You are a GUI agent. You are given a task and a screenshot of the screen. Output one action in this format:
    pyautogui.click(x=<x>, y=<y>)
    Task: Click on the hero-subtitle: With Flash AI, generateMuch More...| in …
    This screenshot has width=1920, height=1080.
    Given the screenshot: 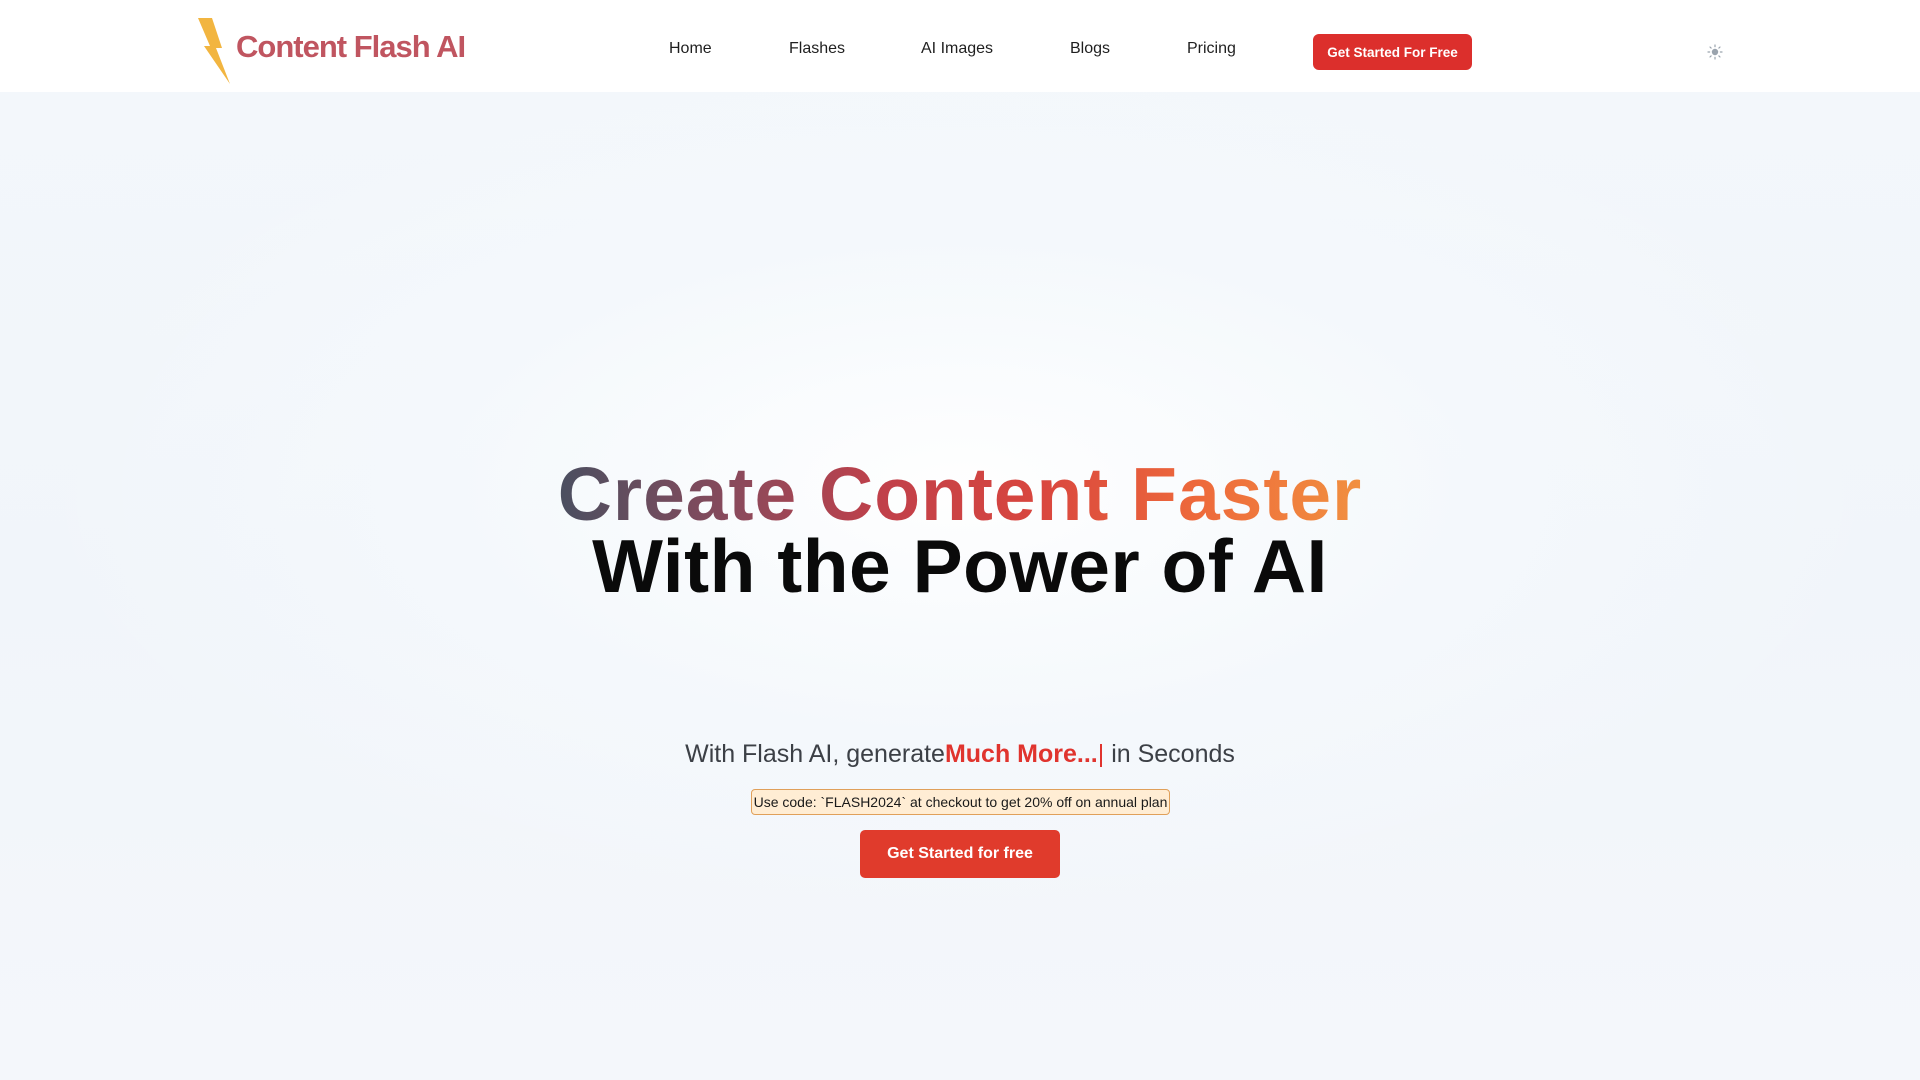 What is the action you would take?
    pyautogui.click(x=960, y=754)
    